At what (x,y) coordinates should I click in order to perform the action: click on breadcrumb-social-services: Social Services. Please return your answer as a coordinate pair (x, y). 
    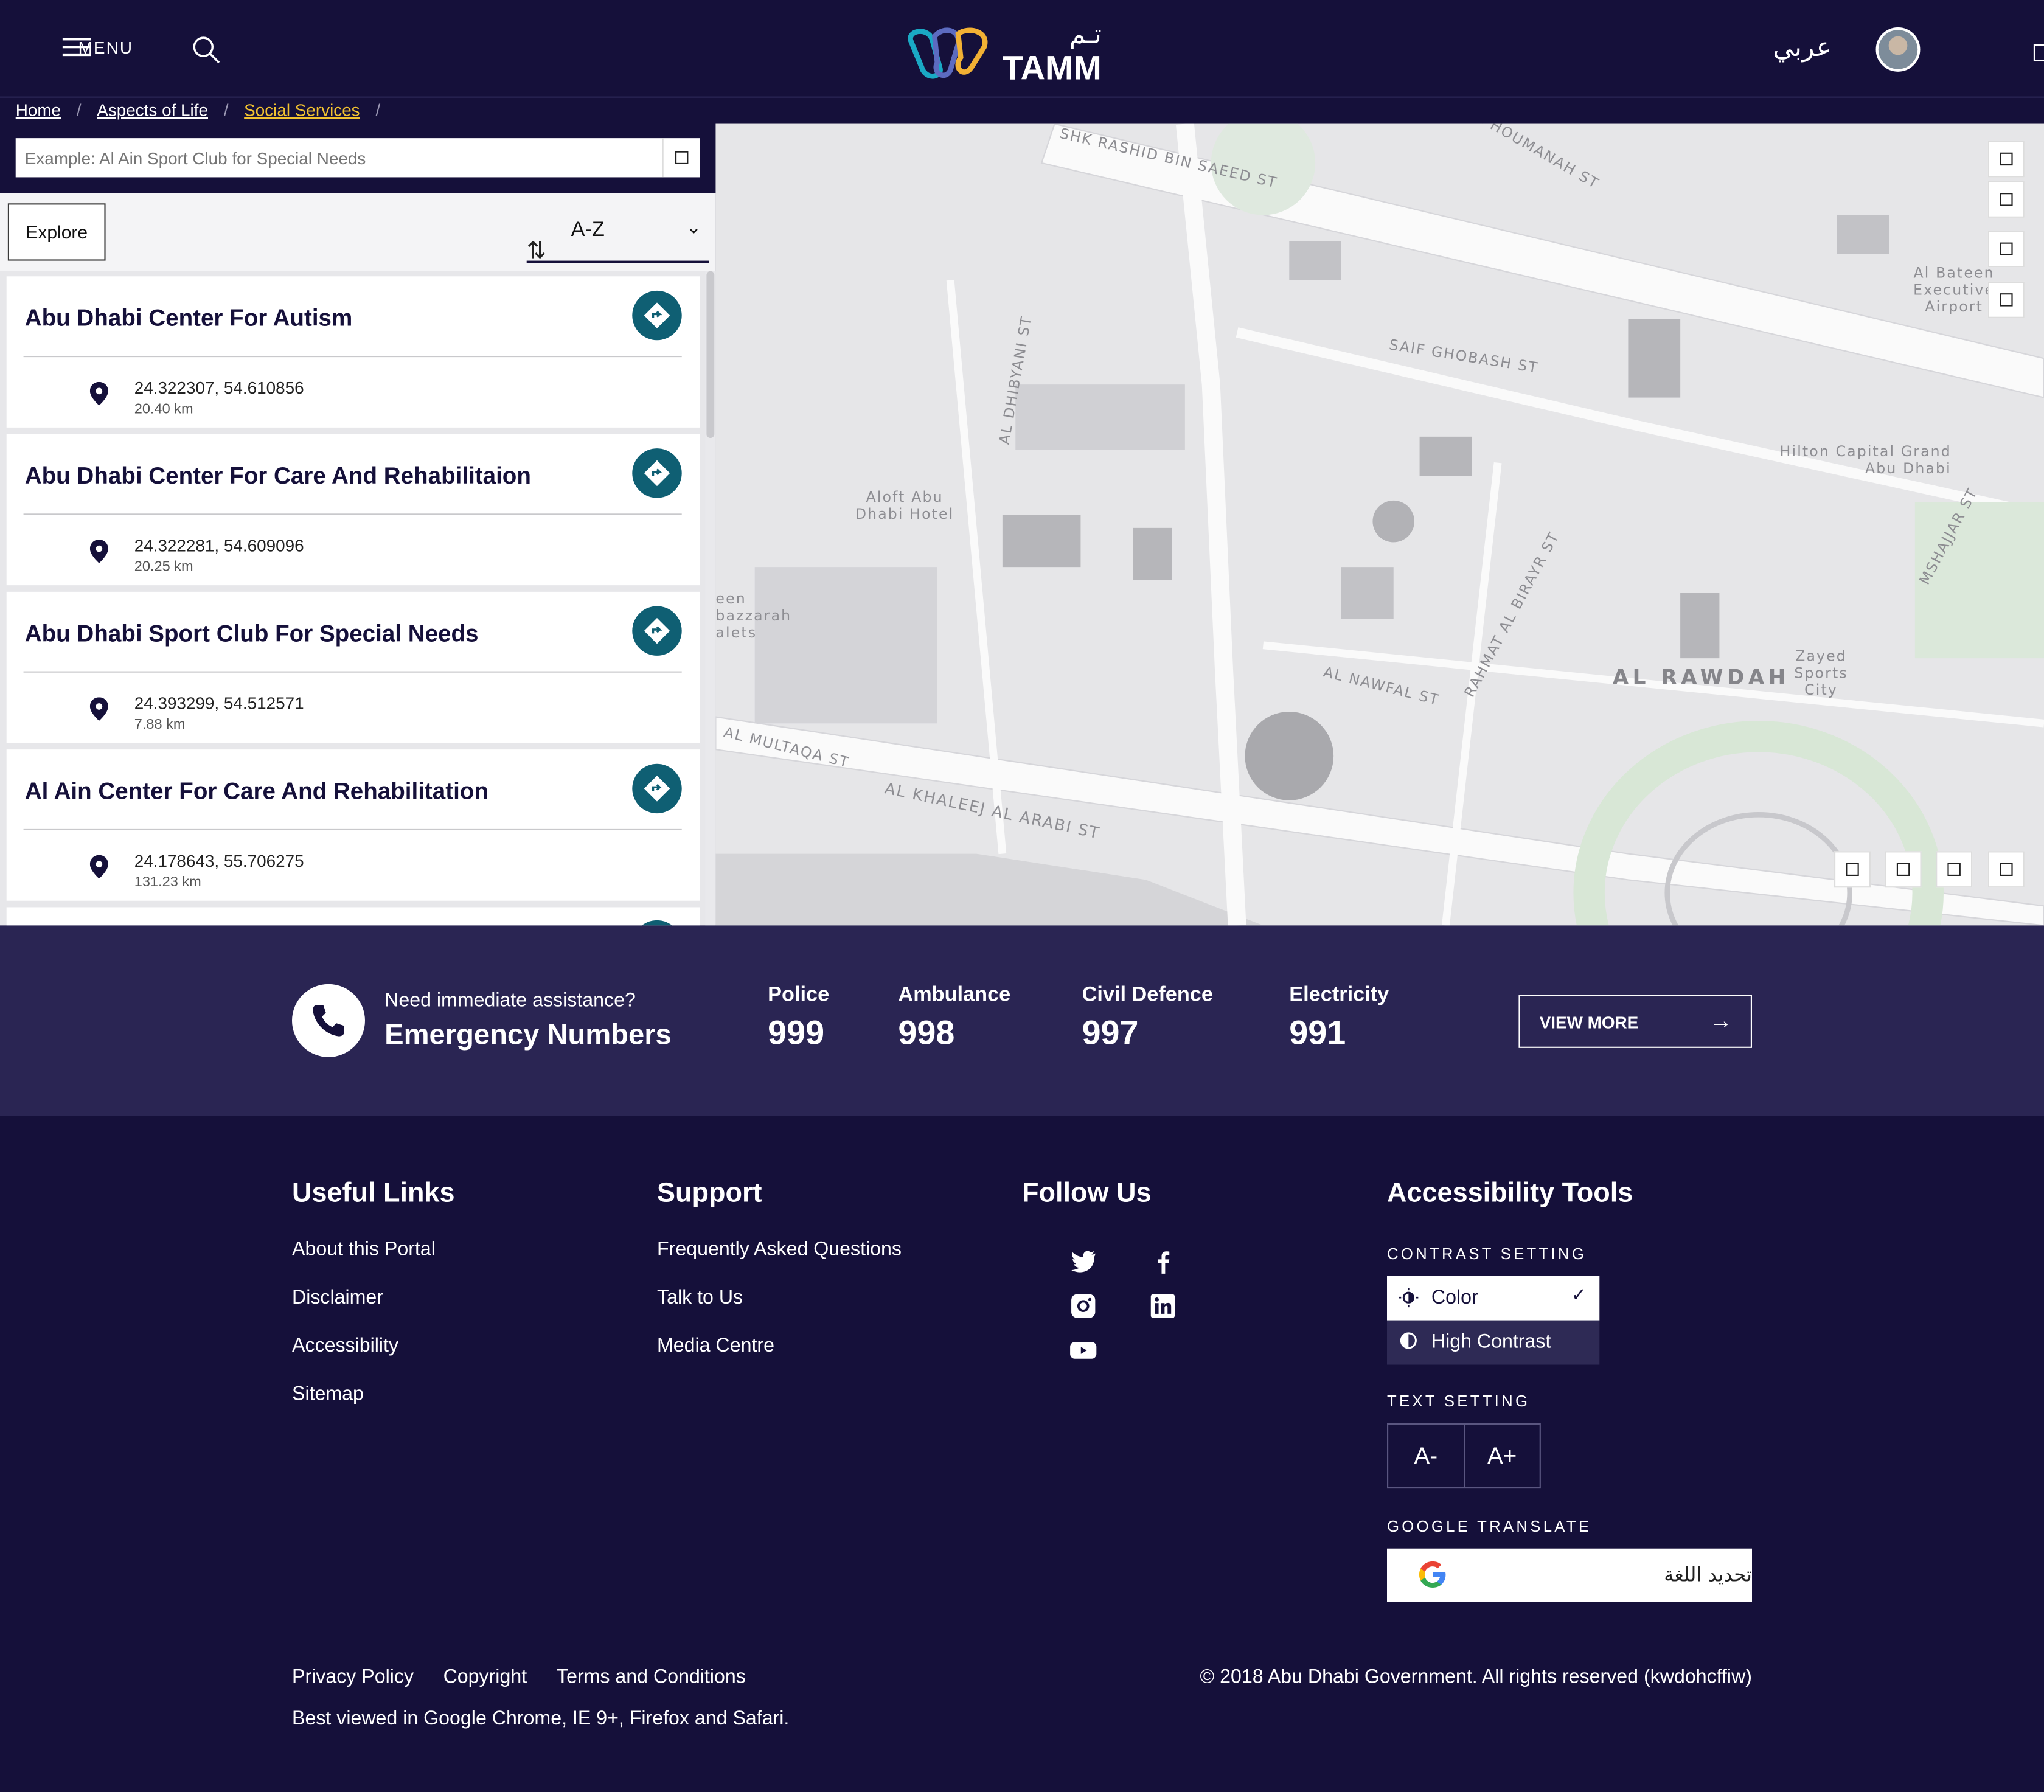
    Looking at the image, I should click on (302, 110).